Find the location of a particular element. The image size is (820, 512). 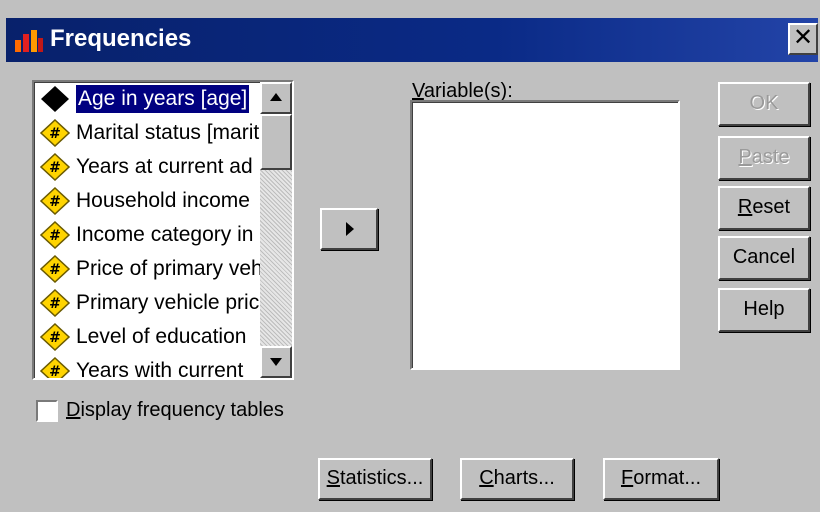

scroll-down-button is located at coordinates (276, 362).